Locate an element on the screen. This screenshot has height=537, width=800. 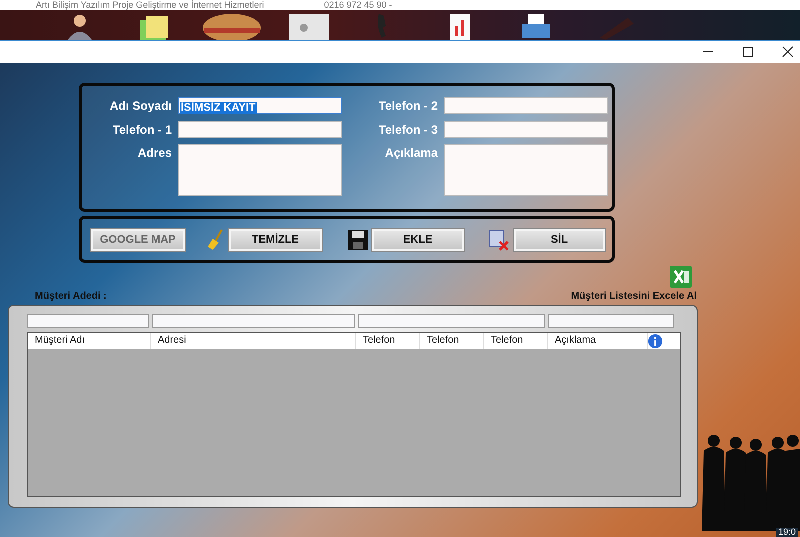
field-label: Telefon - 3 is located at coordinates (408, 130).